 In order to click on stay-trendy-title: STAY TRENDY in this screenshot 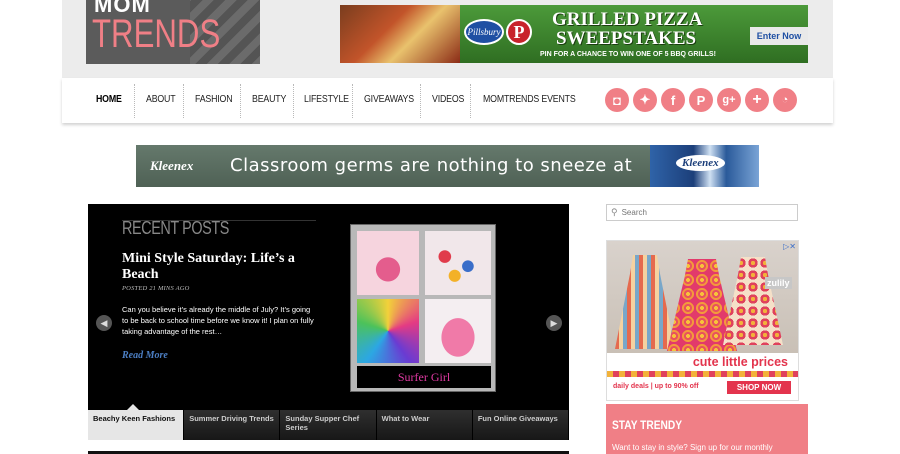, I will do `click(647, 425)`.